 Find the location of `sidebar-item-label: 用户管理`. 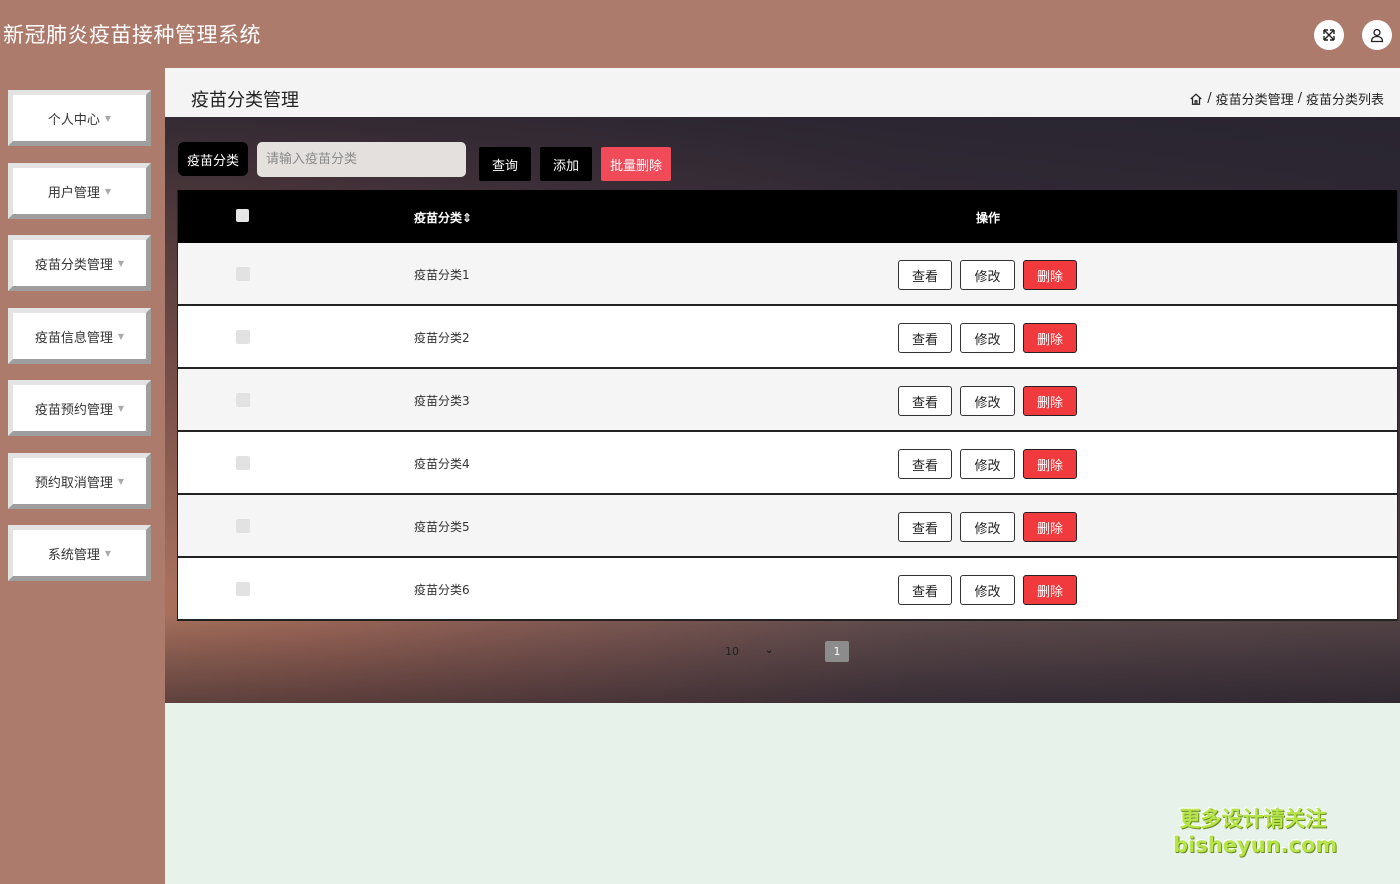

sidebar-item-label: 用户管理 is located at coordinates (73, 193).